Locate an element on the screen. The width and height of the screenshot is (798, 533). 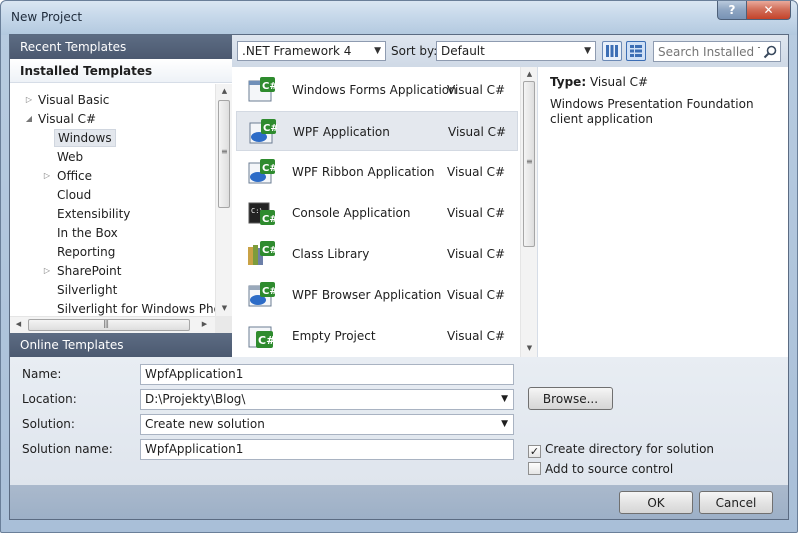
online-templates-header: Online Templates is located at coordinates (121, 345).